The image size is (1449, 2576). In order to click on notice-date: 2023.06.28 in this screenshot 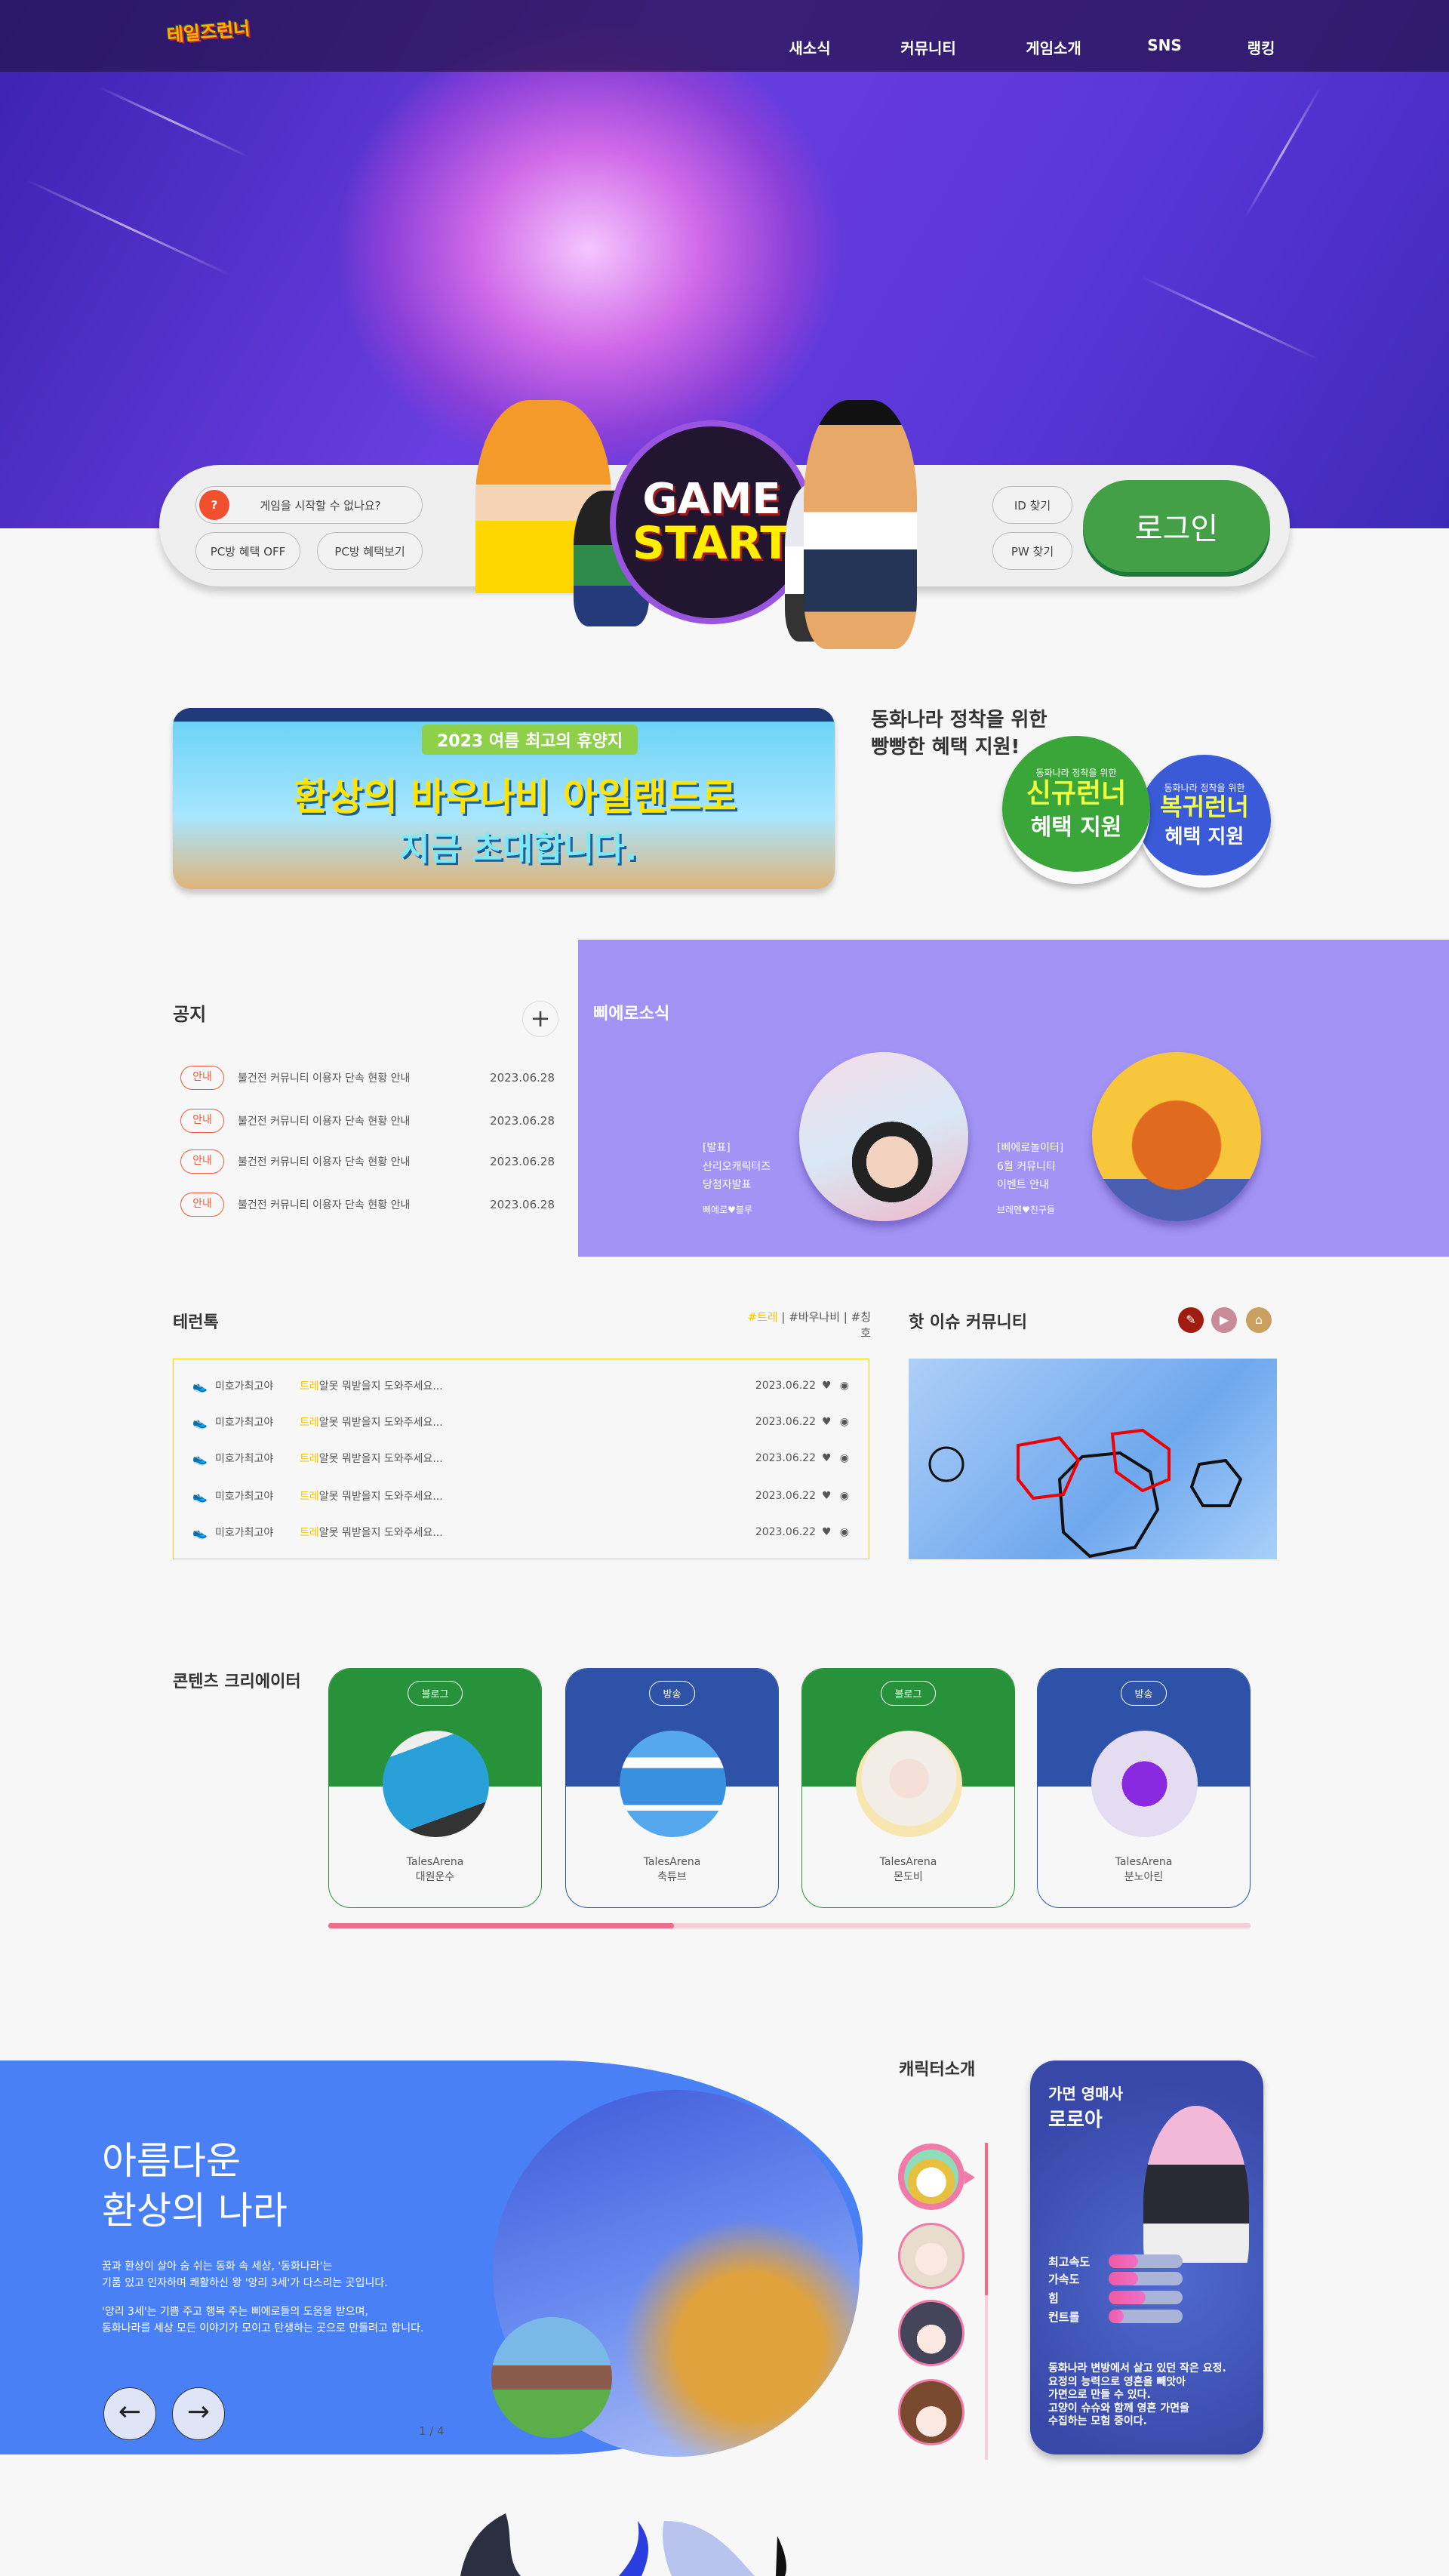, I will do `click(522, 1121)`.